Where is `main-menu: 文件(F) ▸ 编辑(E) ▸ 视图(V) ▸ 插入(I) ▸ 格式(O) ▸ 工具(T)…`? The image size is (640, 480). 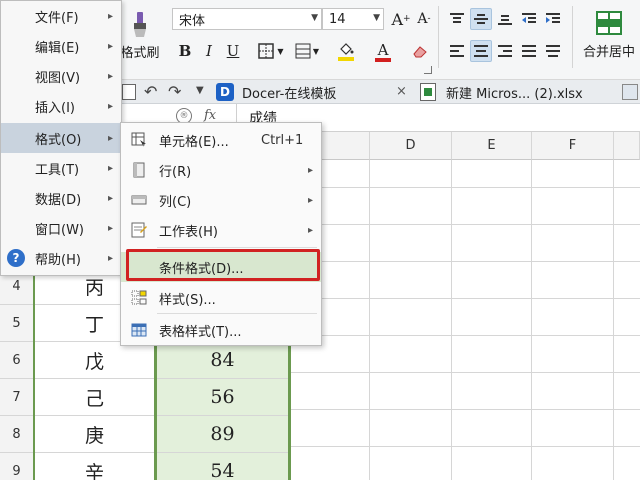
main-menu: 文件(F) ▸ 编辑(E) ▸ 视图(V) ▸ 插入(I) ▸ 格式(O) ▸ 工具(T)… is located at coordinates (61, 138).